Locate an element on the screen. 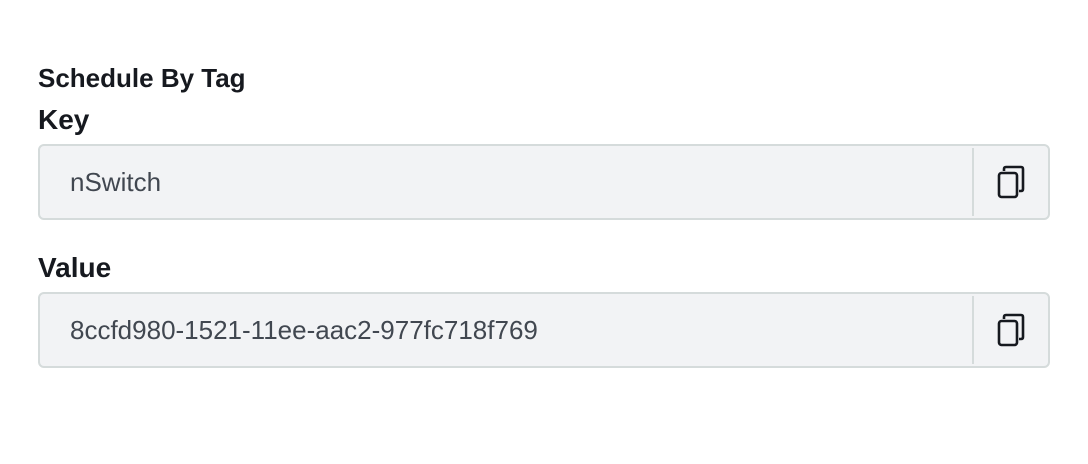 The image size is (1088, 464). copy-key-button is located at coordinates (1010, 182).